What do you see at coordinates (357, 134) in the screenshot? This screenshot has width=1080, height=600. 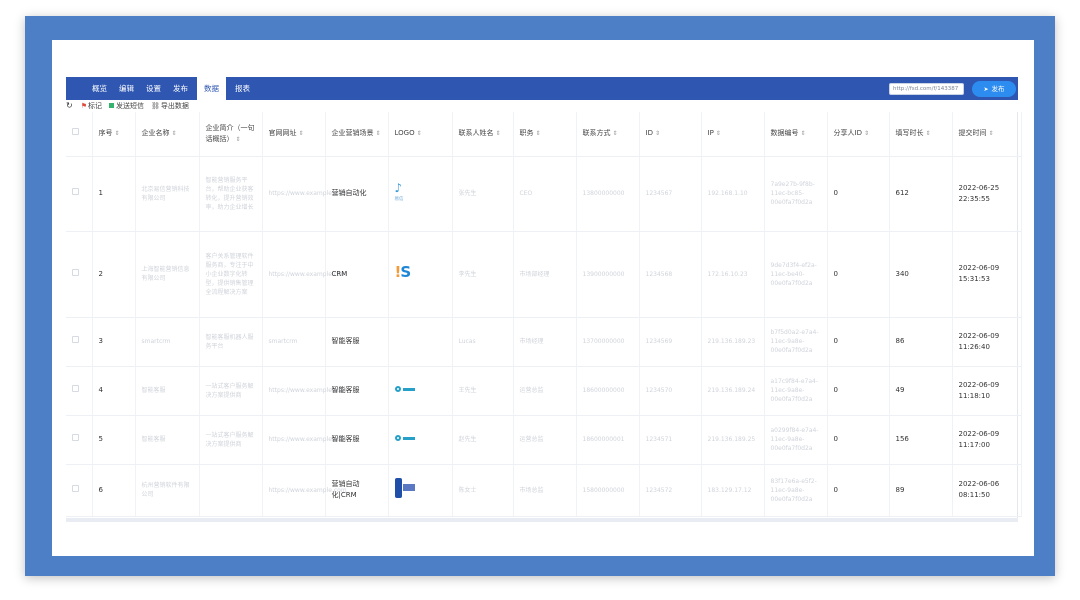 I see `column-header: 企业营销场景 ⇕` at bounding box center [357, 134].